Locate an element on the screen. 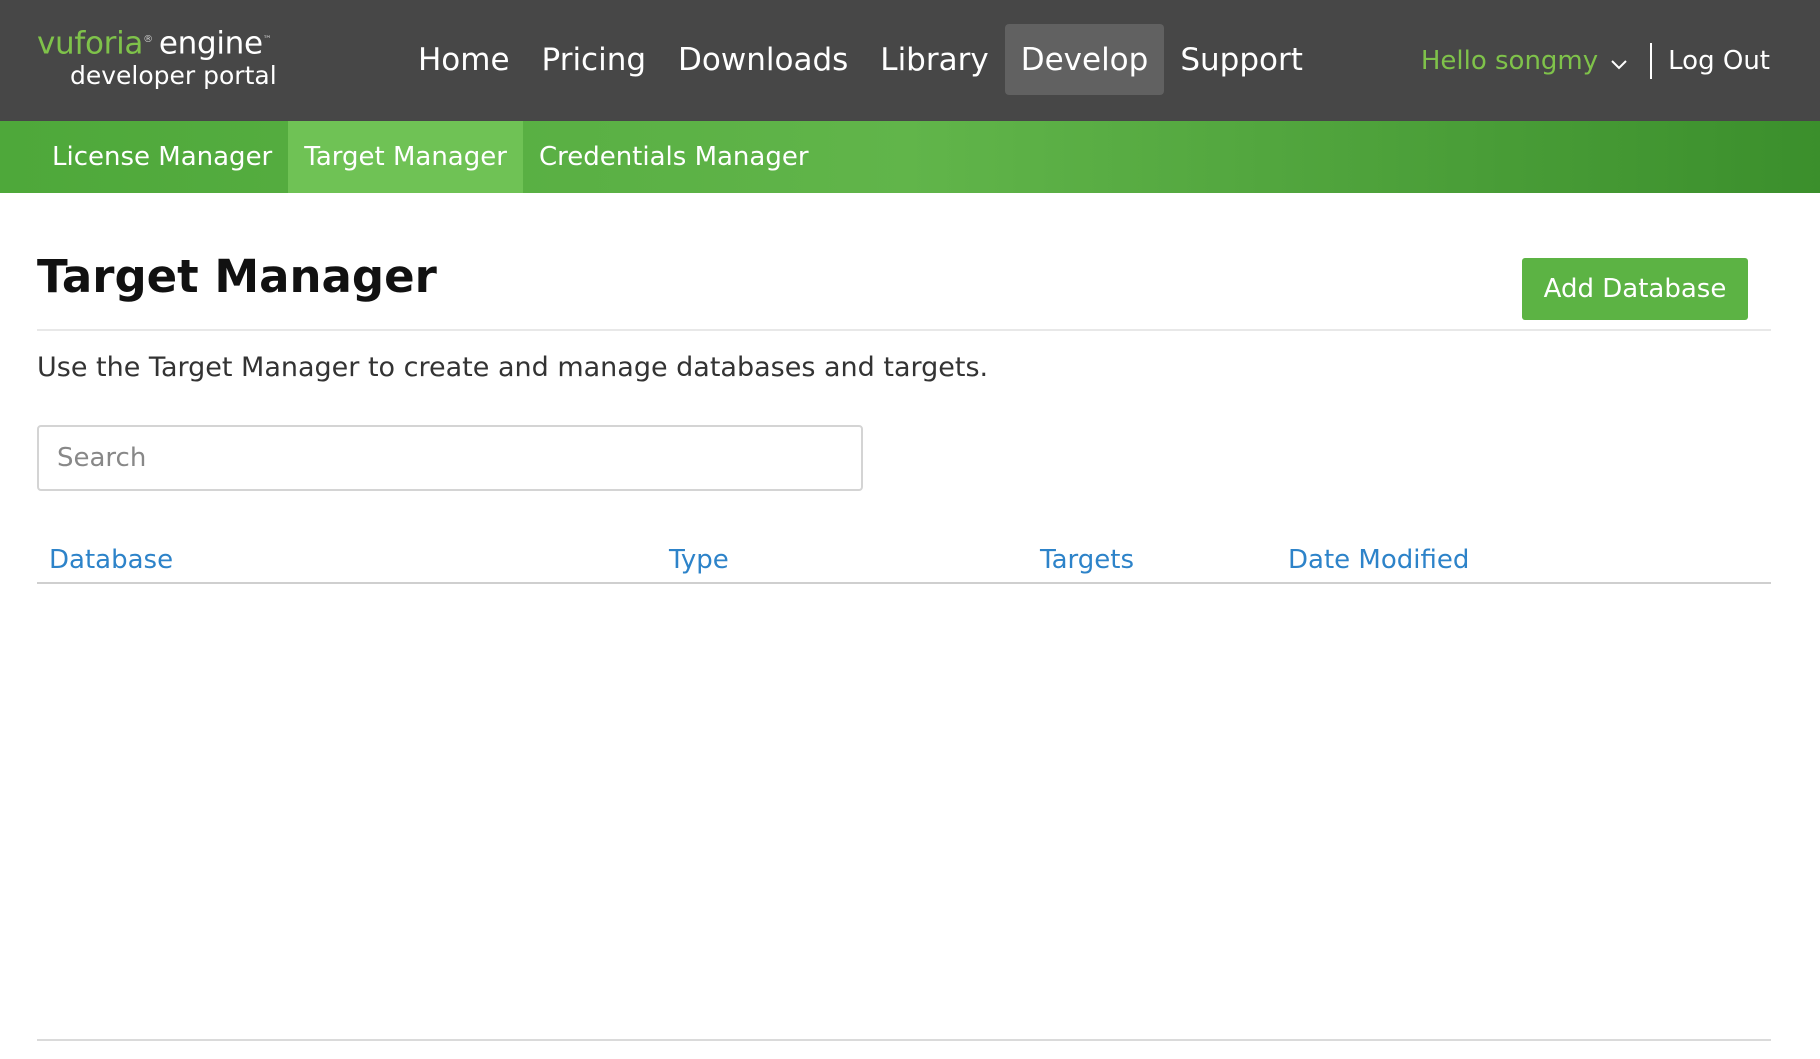 Image resolution: width=1820 pixels, height=1059 pixels. table-bottom-divider is located at coordinates (904, 1040).